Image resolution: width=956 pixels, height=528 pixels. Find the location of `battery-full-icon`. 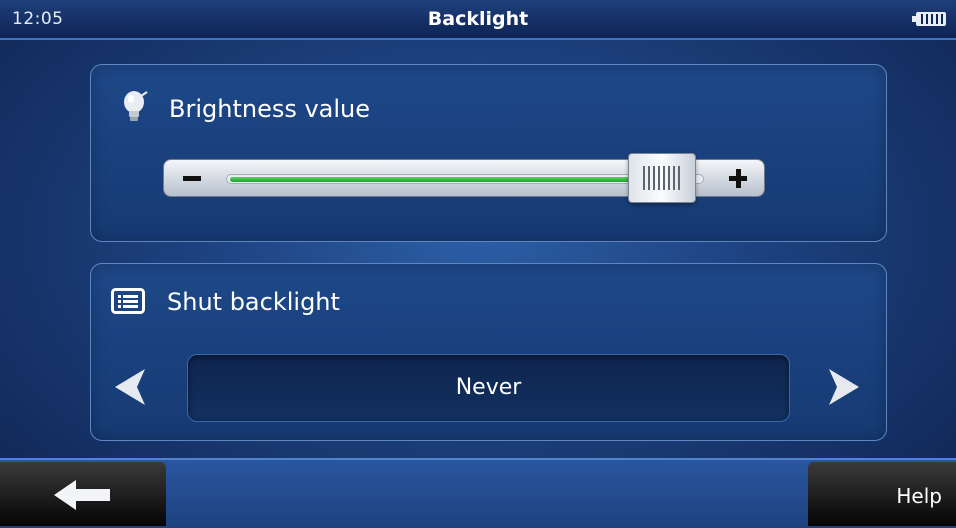

battery-full-icon is located at coordinates (931, 19).